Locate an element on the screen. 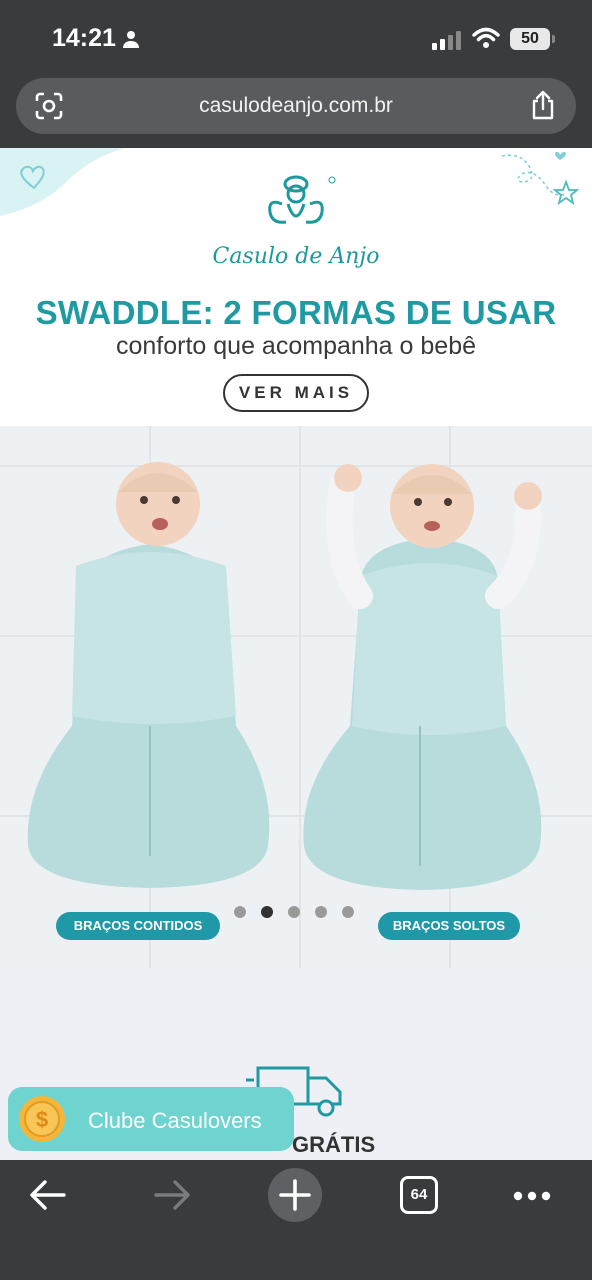  clube-casulovers-label: Clube Casulovers is located at coordinates (175, 1121).